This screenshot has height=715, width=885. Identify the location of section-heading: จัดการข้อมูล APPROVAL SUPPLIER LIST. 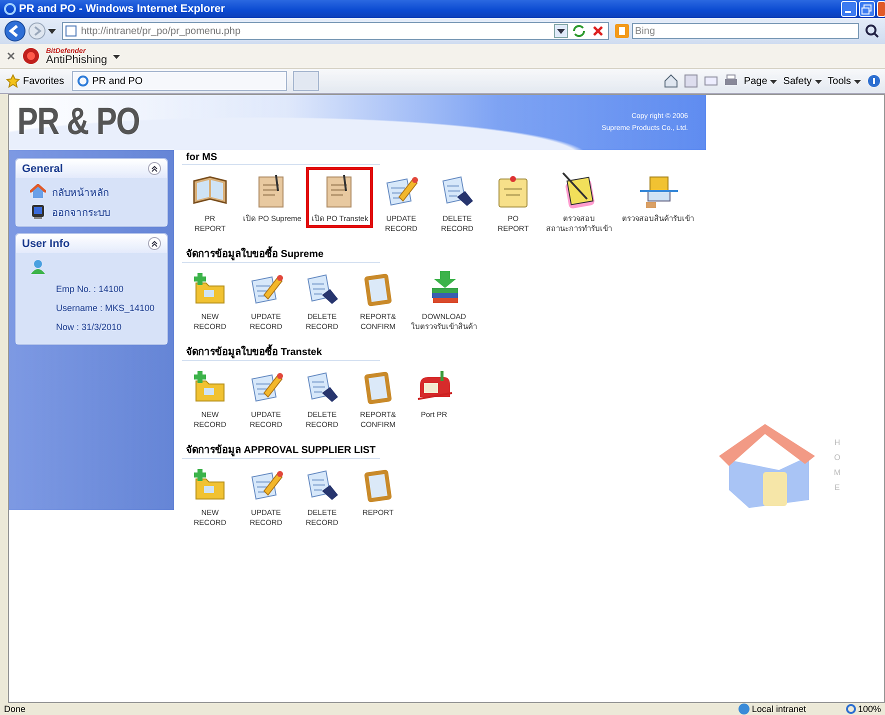
(281, 449).